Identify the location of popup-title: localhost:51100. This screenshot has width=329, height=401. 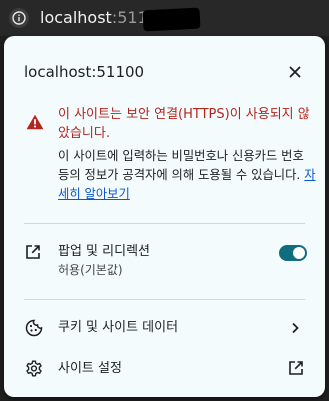
(84, 72).